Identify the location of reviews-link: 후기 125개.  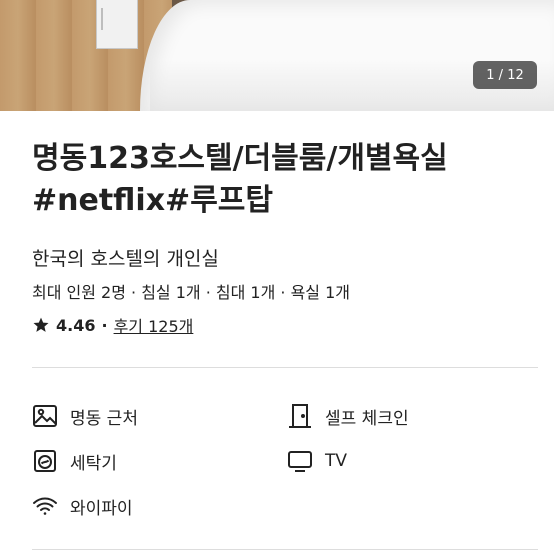
(154, 325).